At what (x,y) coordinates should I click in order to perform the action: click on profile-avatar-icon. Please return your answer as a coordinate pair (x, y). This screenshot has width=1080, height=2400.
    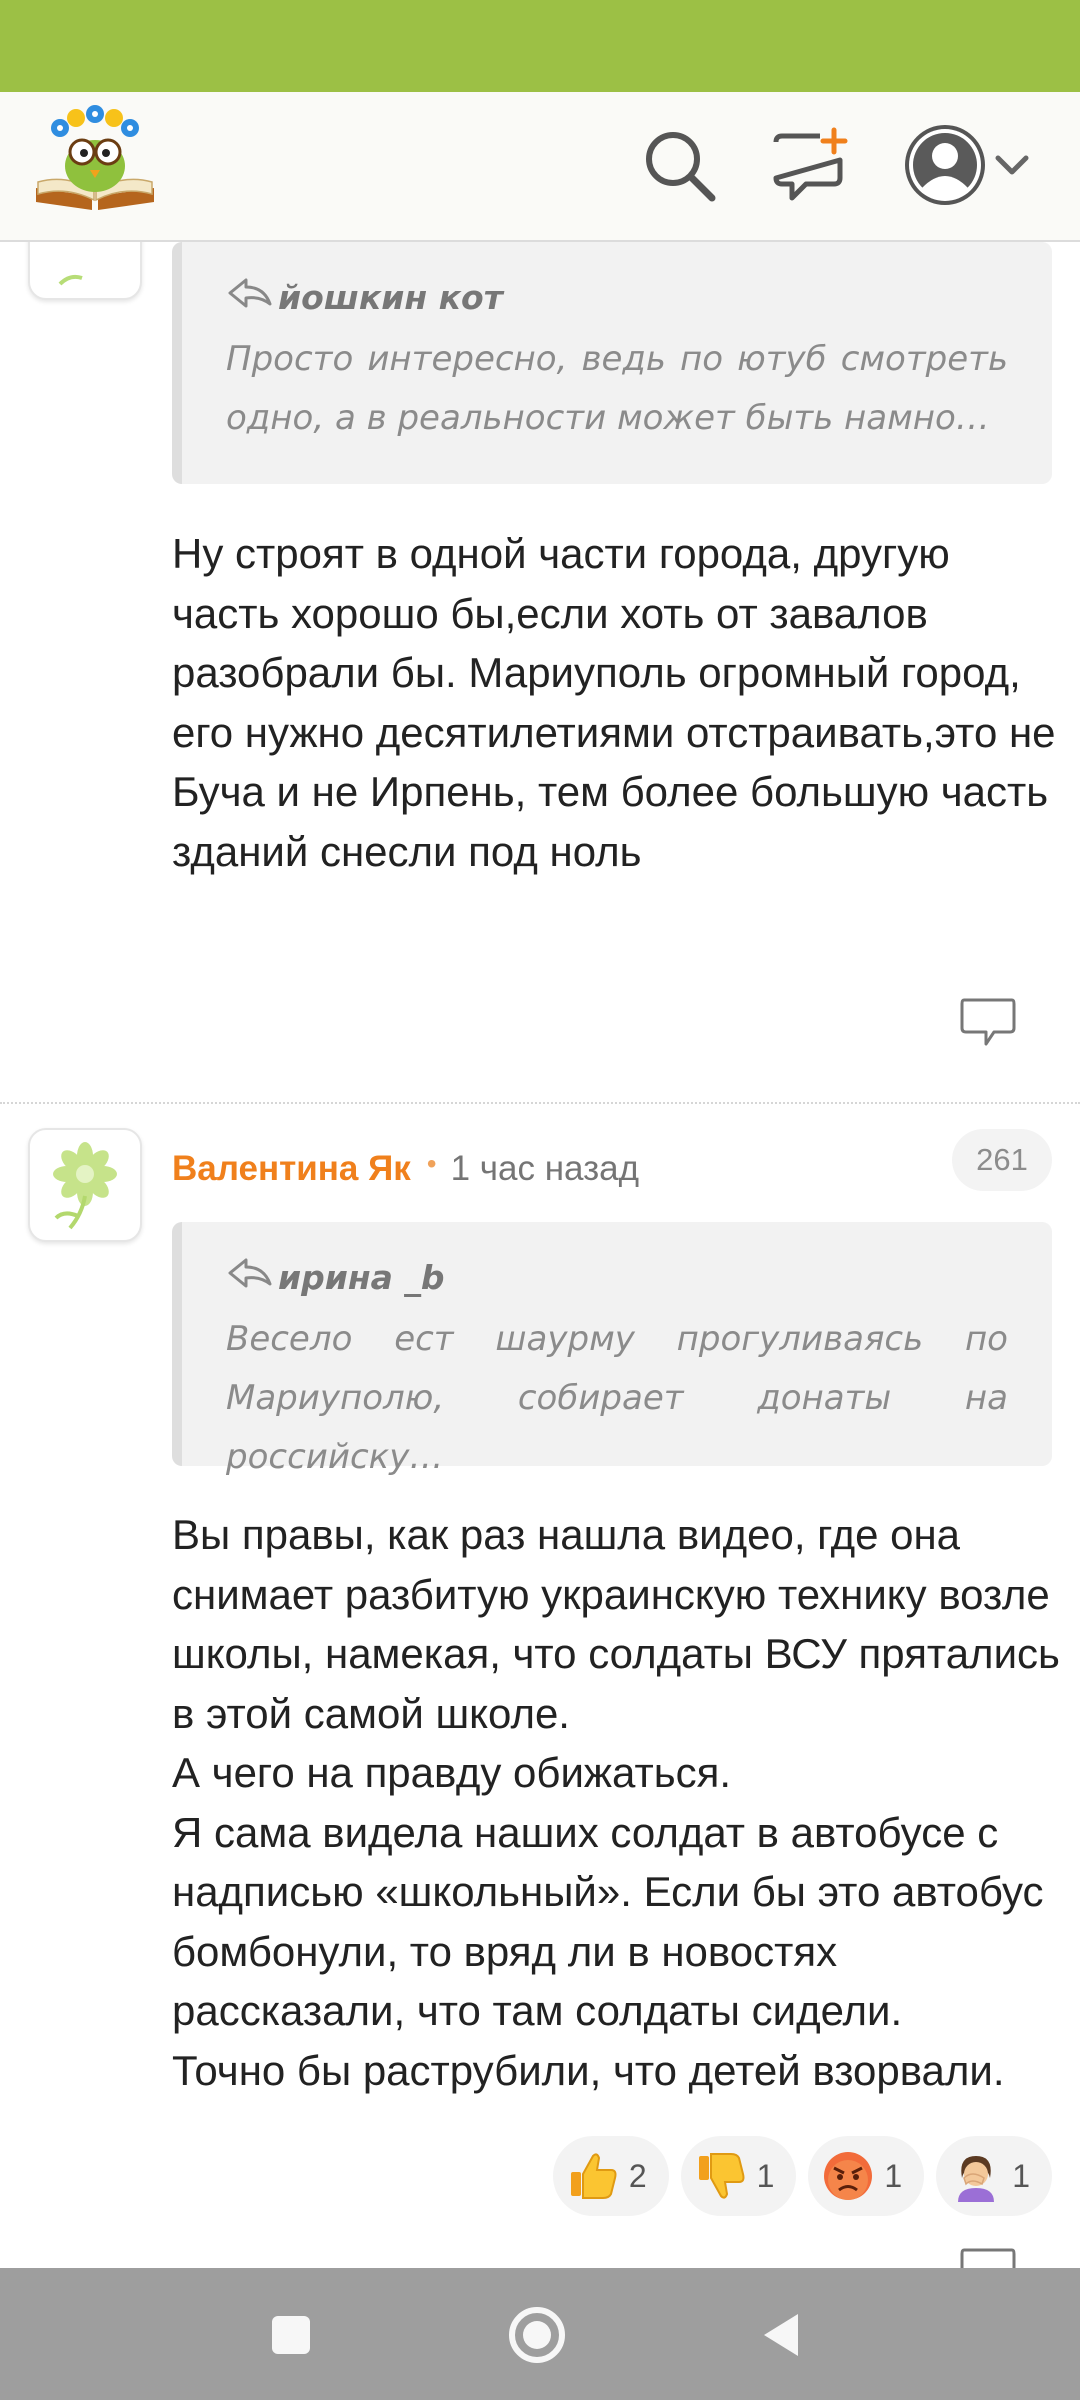
    Looking at the image, I should click on (945, 165).